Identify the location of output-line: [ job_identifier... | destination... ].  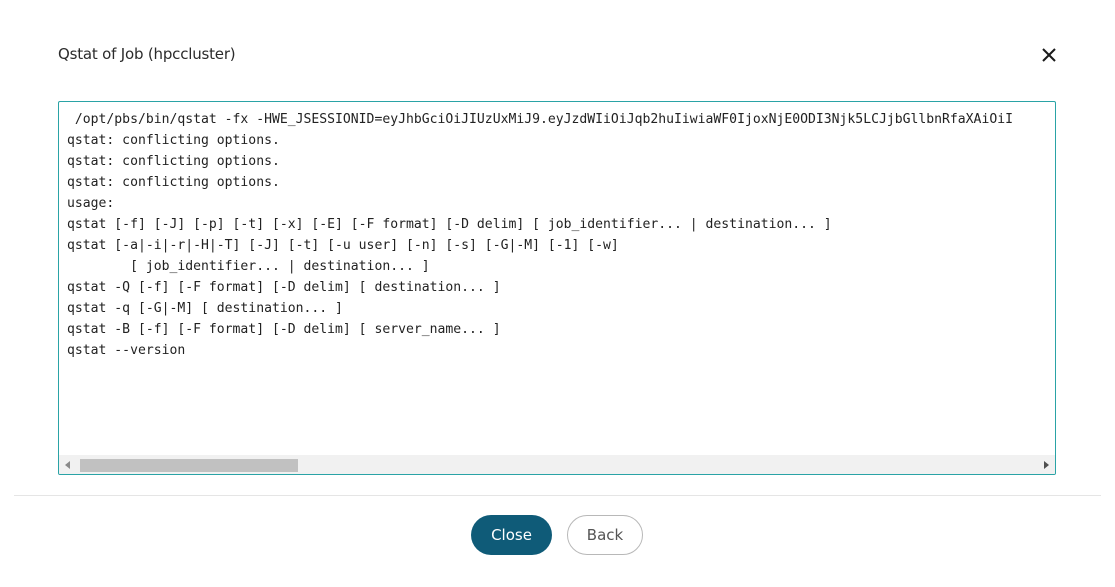
(248, 266).